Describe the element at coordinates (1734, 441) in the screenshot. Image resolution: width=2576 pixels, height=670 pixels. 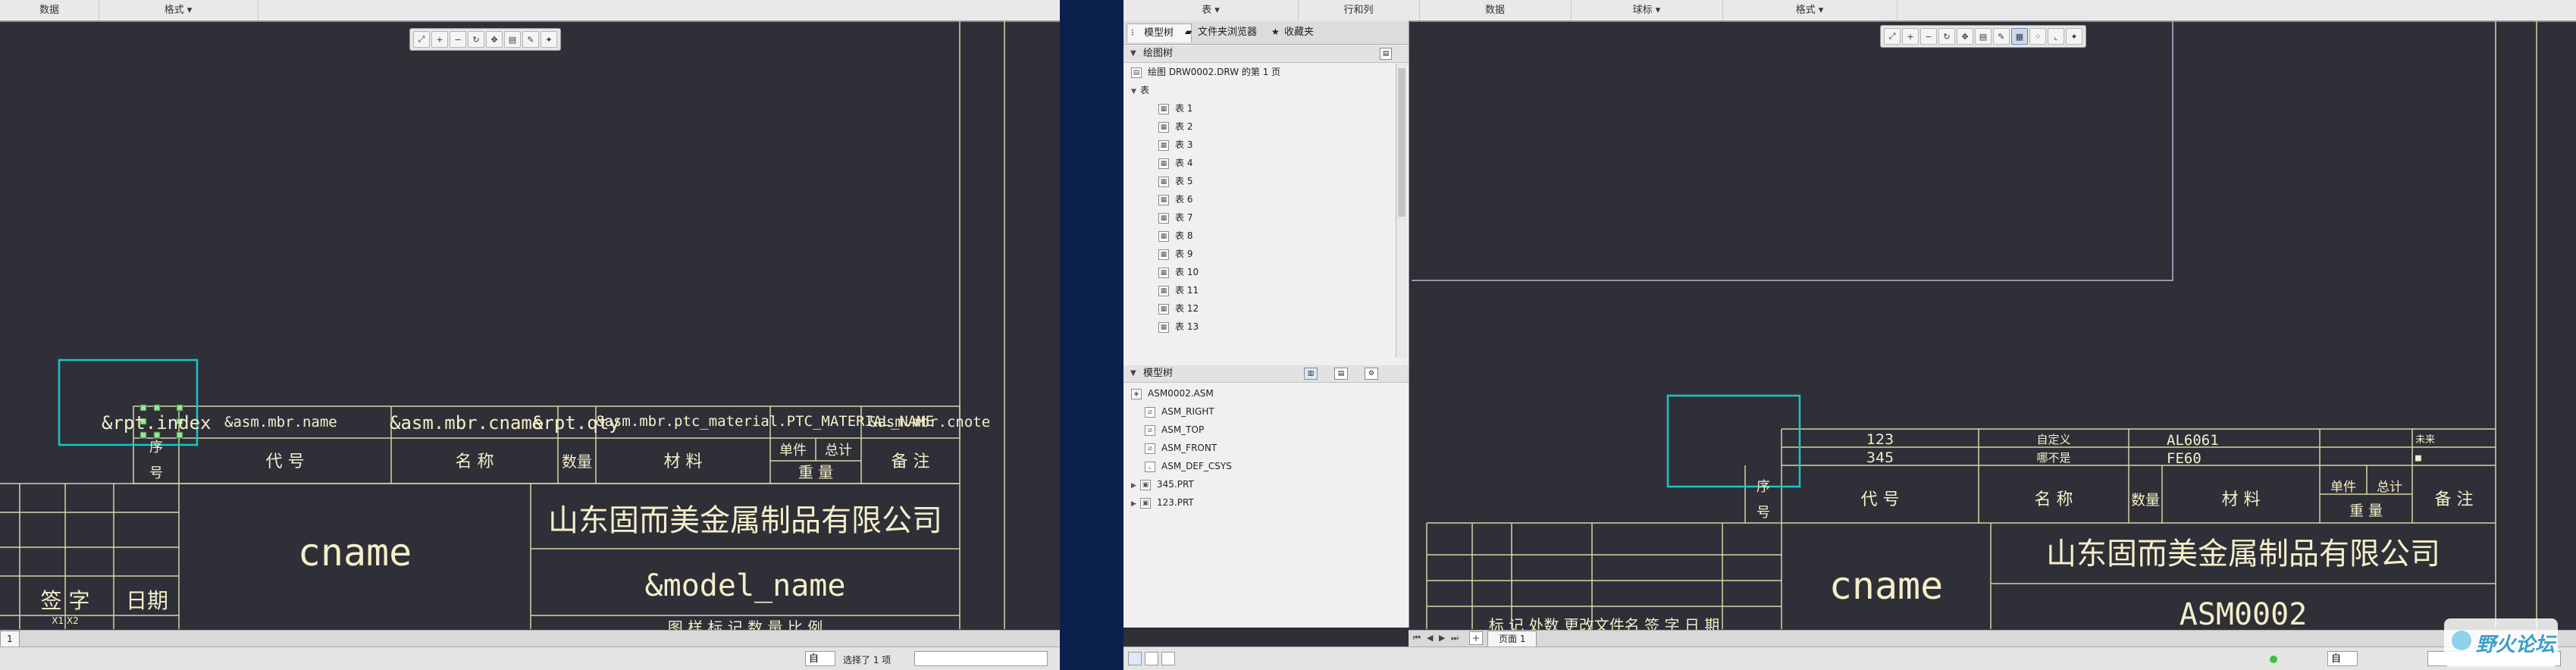
I see `selection-box` at that location.